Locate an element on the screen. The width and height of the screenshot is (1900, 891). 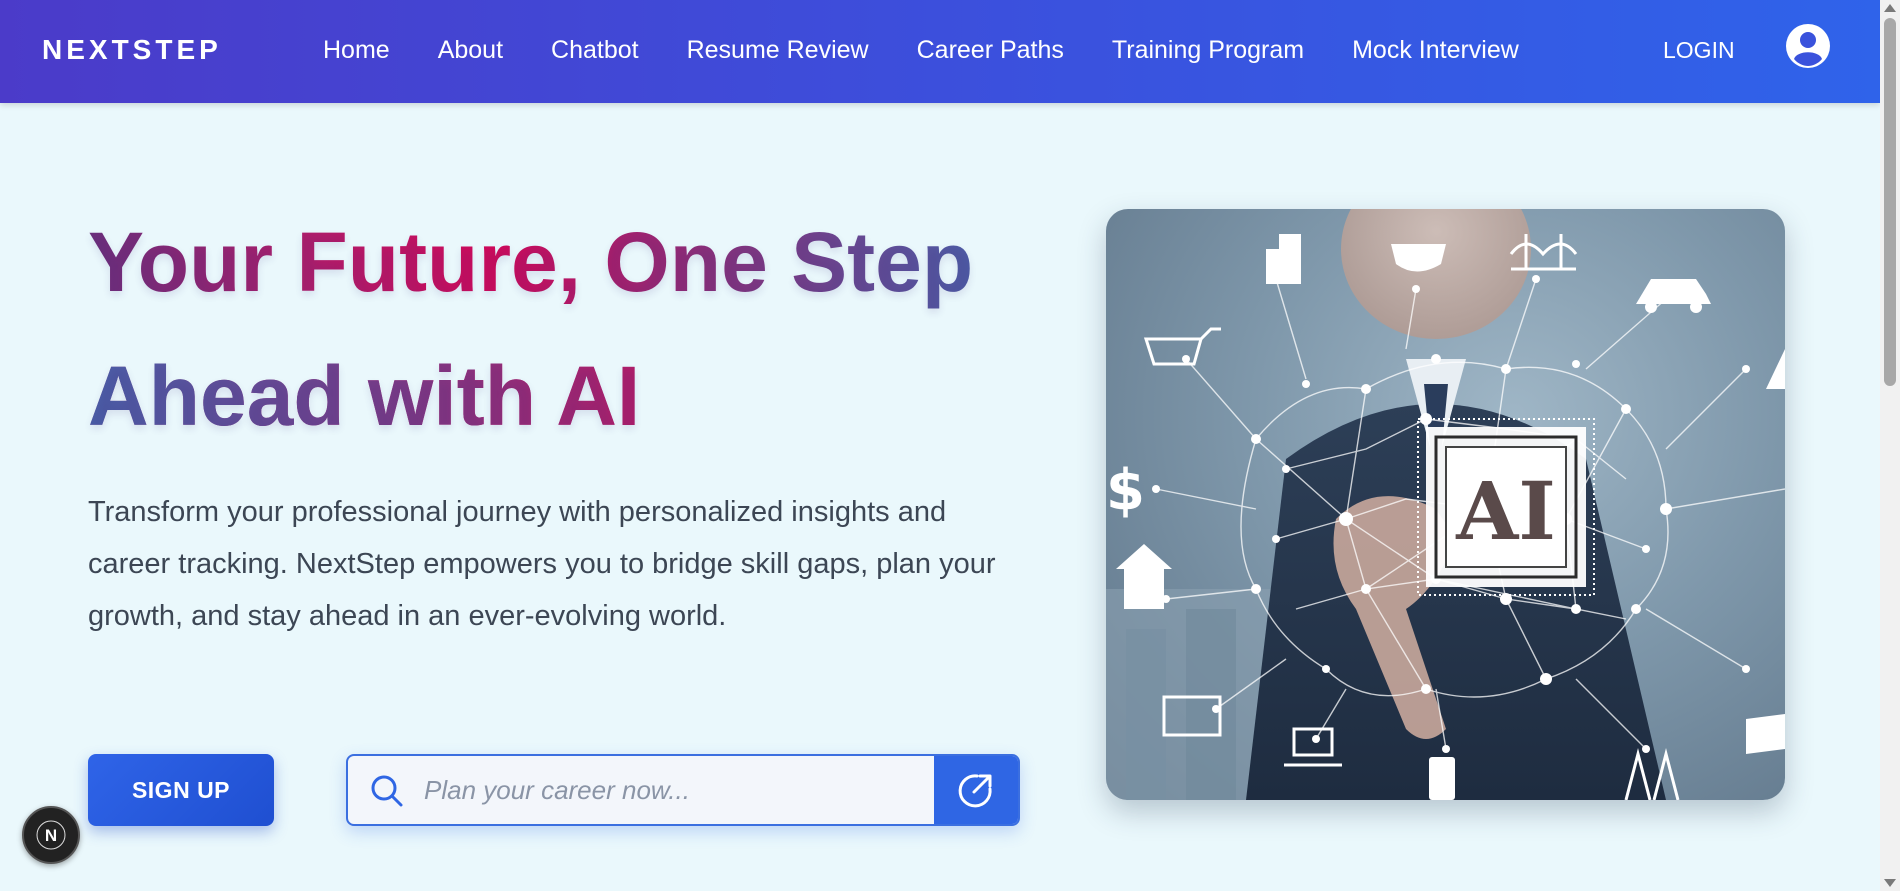
nav-link-training-program: Training Program is located at coordinates (1208, 50).